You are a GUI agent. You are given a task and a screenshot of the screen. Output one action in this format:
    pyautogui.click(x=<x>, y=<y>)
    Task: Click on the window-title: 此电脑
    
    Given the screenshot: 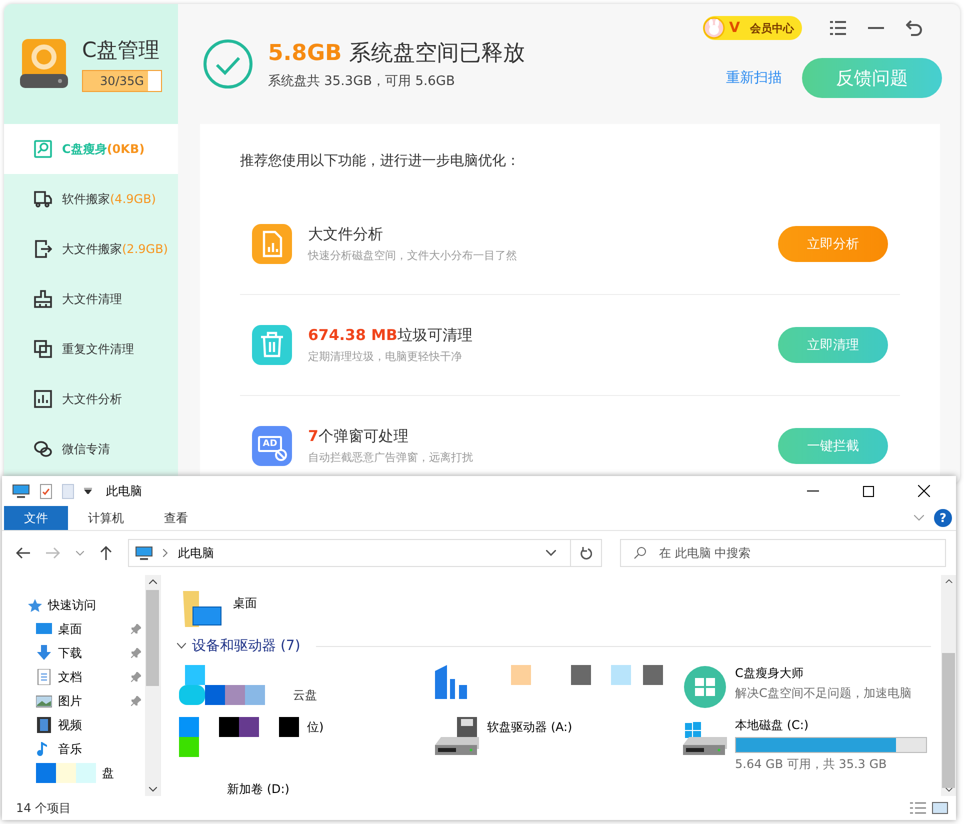 What is the action you would take?
    pyautogui.click(x=124, y=491)
    